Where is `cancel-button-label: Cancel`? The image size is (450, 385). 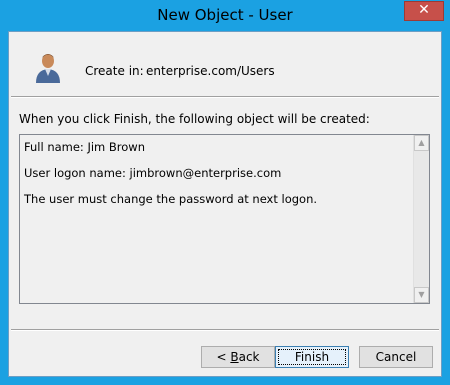 cancel-button-label: Cancel is located at coordinates (396, 357).